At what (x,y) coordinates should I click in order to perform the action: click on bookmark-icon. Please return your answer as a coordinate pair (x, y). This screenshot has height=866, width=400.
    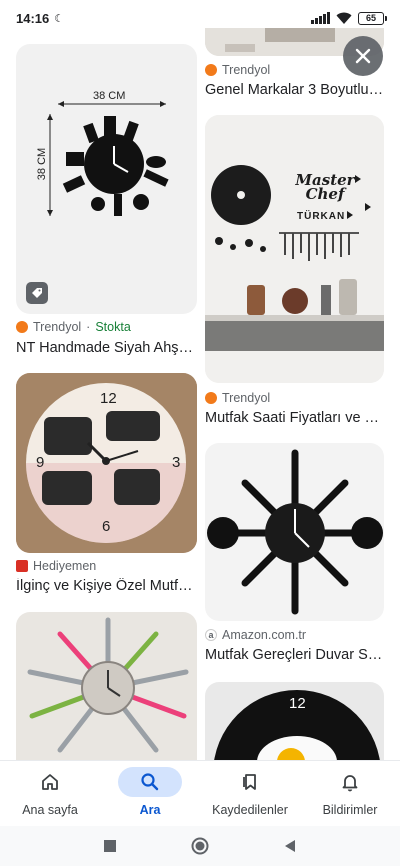
    Looking at the image, I should click on (249, 782).